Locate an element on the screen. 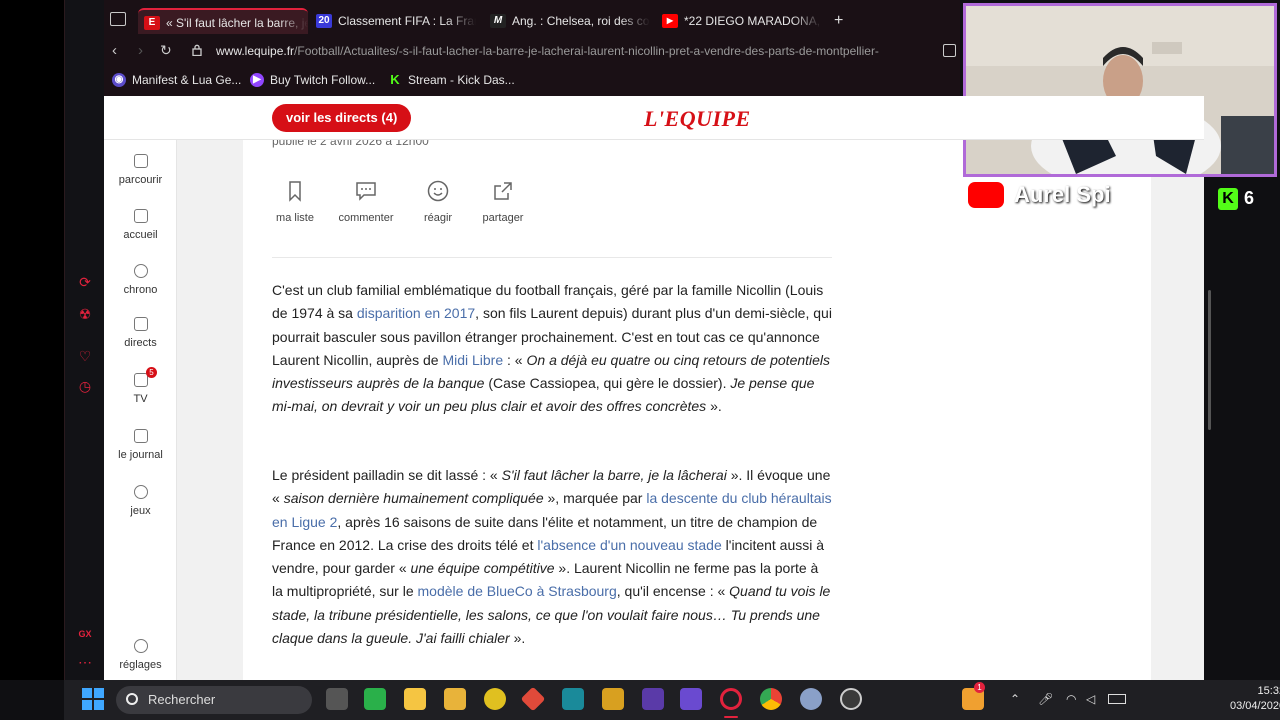 Image resolution: width=1280 pixels, height=720 pixels. lequipe-favicon-icon: E is located at coordinates (152, 23).